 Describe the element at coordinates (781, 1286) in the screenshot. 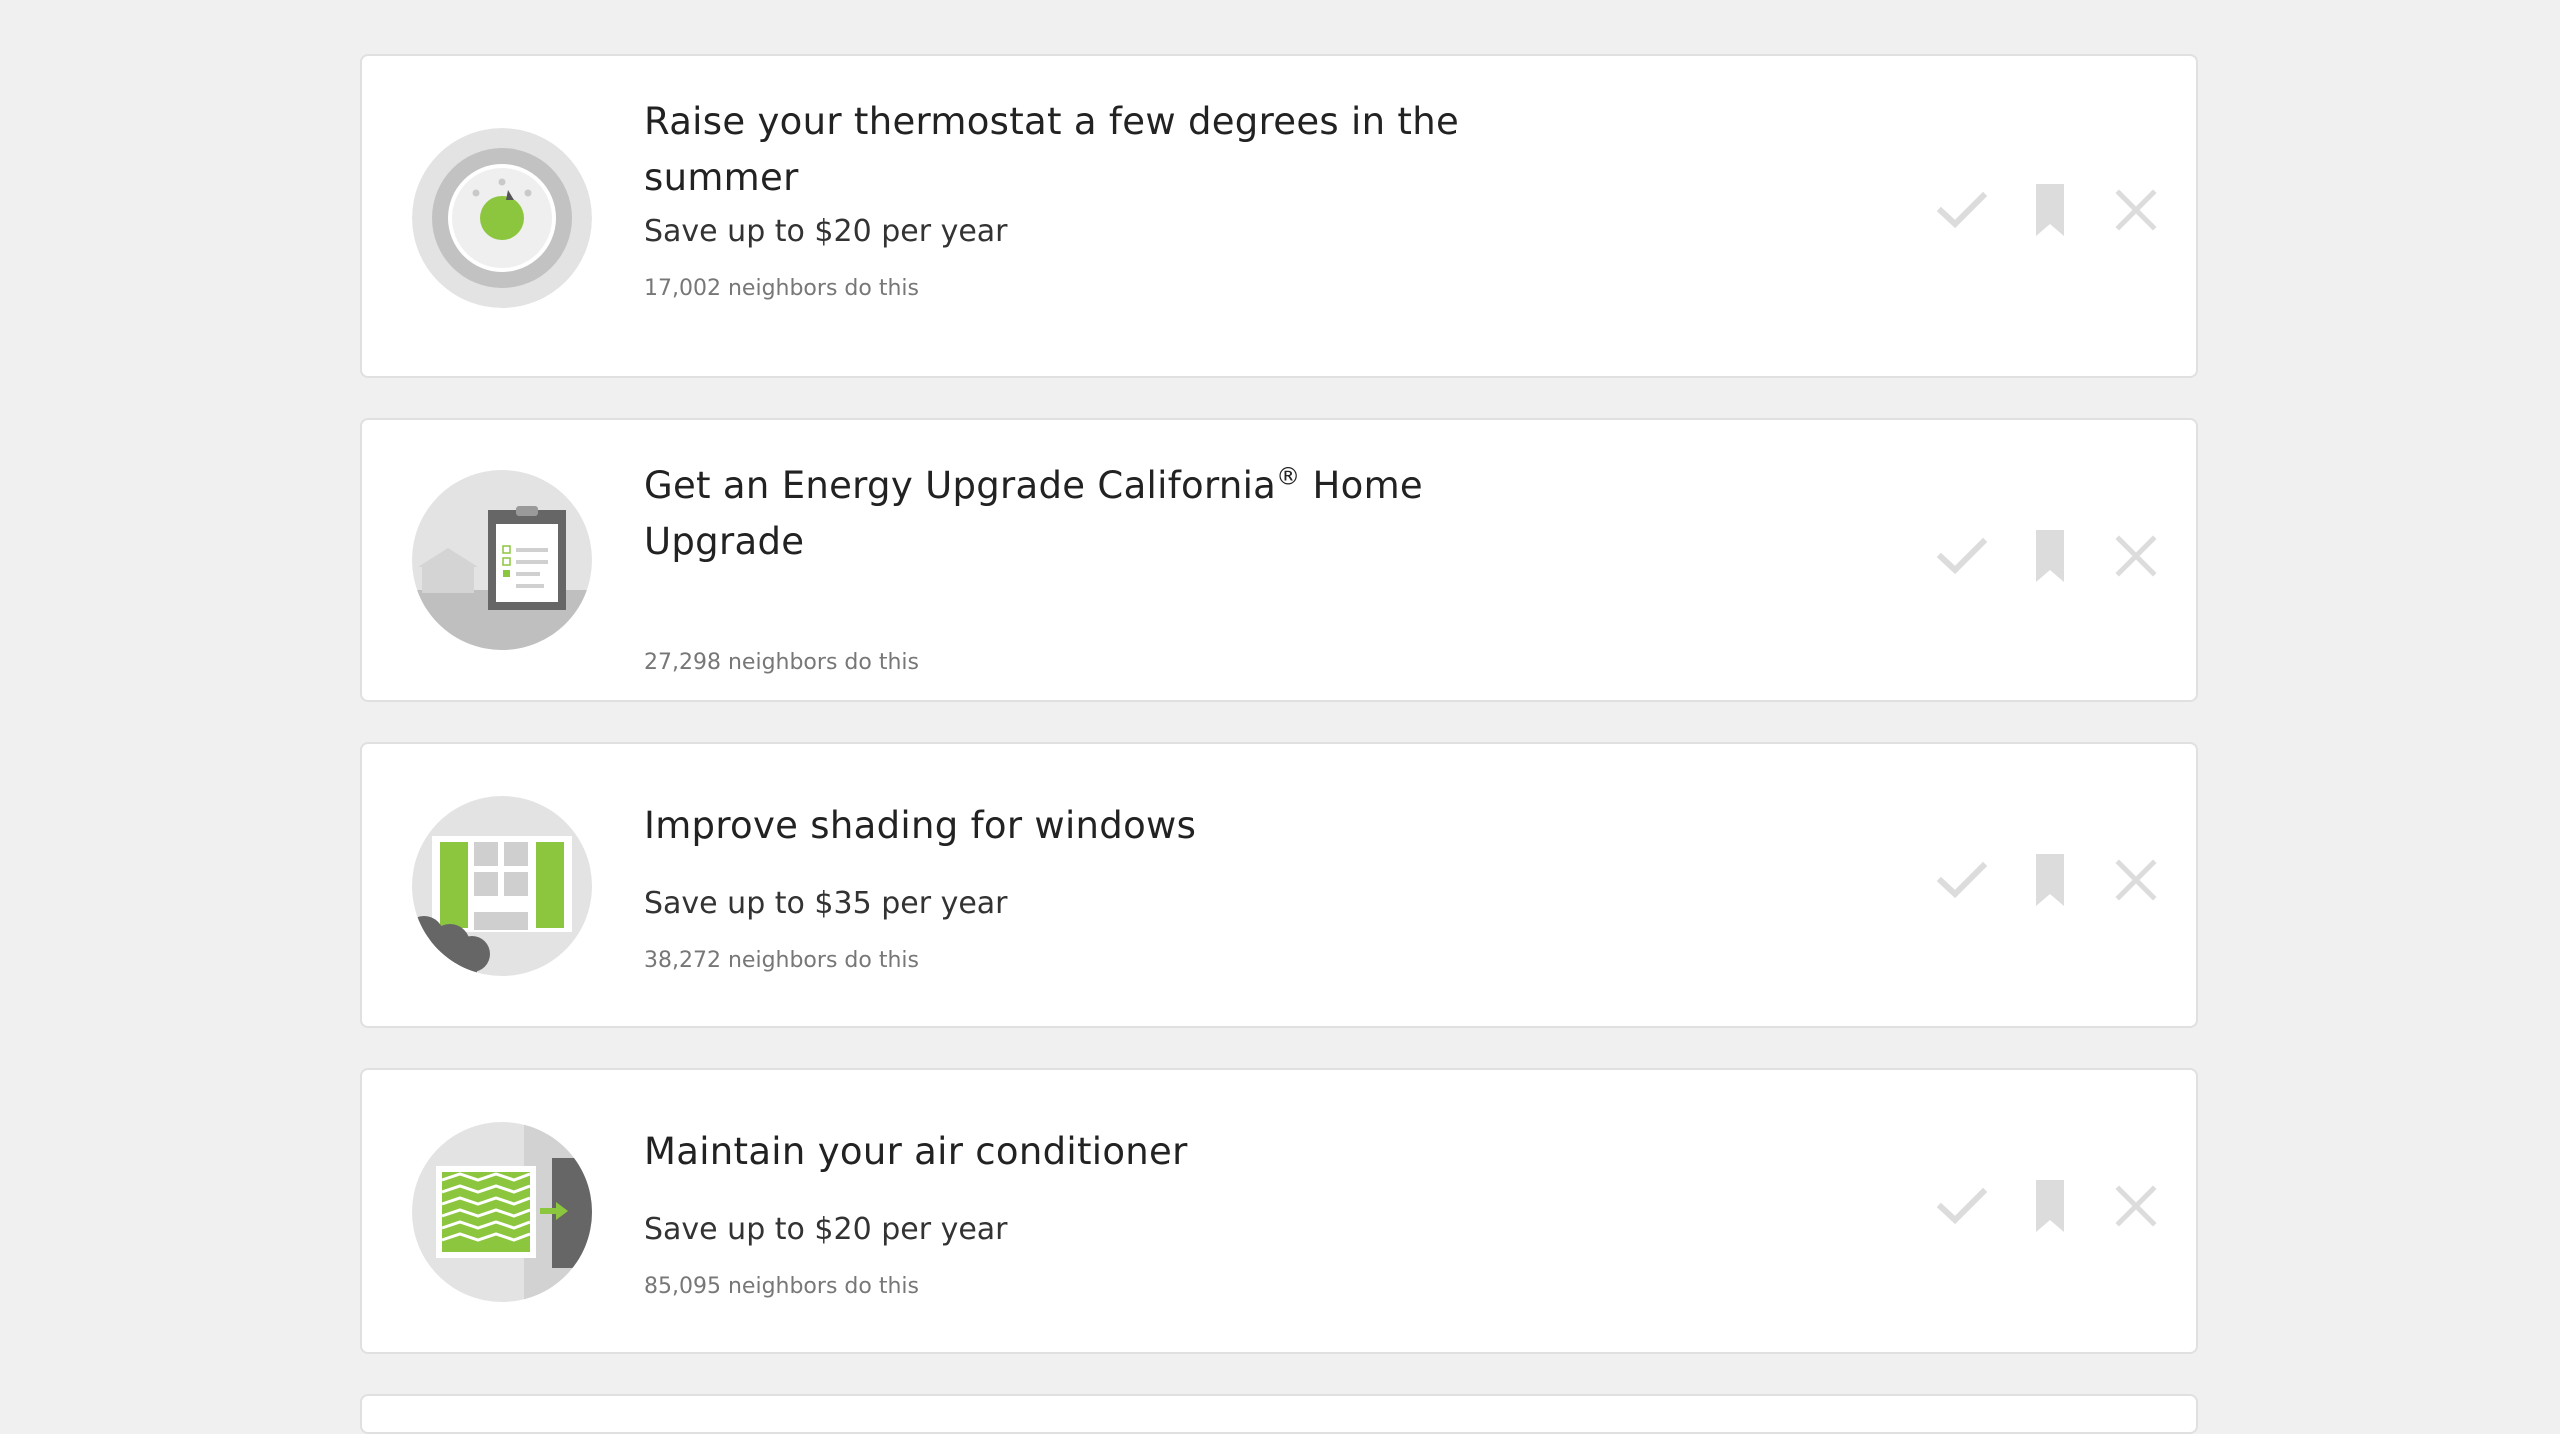

I see `tip-neighbors: 85,095 neighbors do this` at that location.